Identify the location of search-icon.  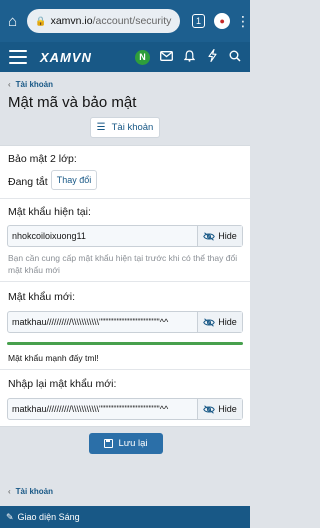
(235, 57).